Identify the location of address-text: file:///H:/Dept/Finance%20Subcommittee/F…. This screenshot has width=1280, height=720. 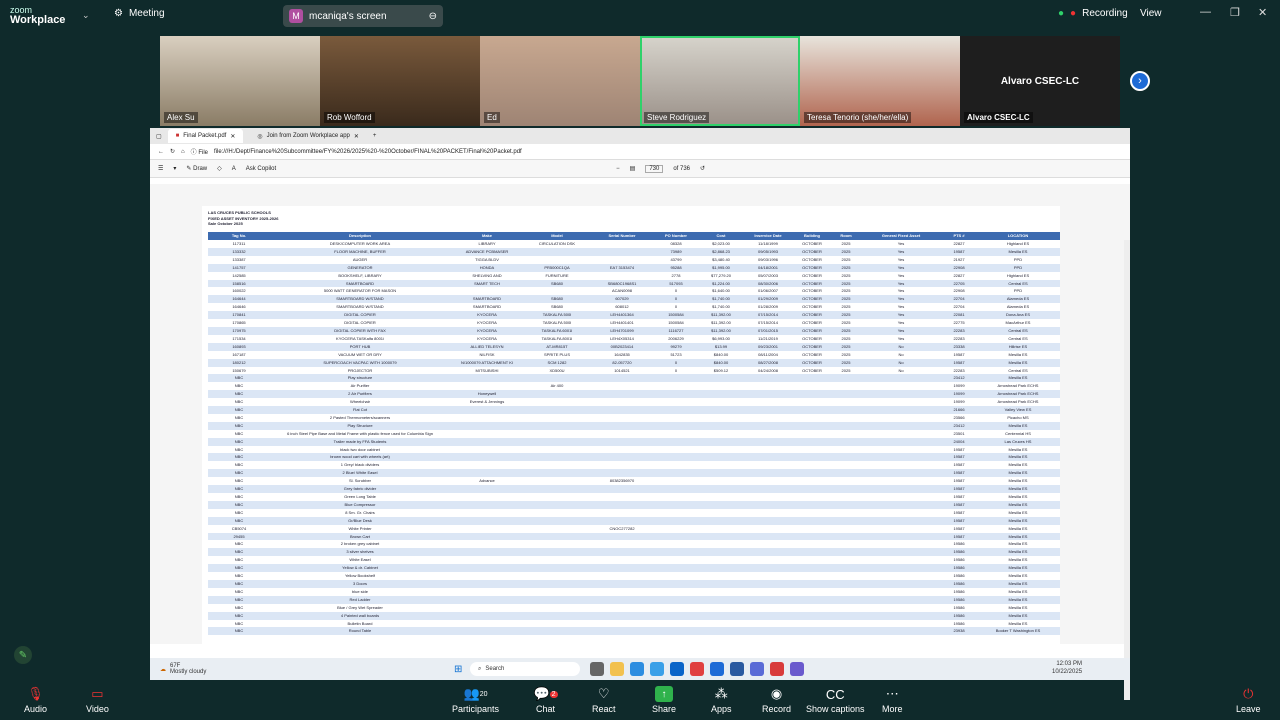
(368, 152).